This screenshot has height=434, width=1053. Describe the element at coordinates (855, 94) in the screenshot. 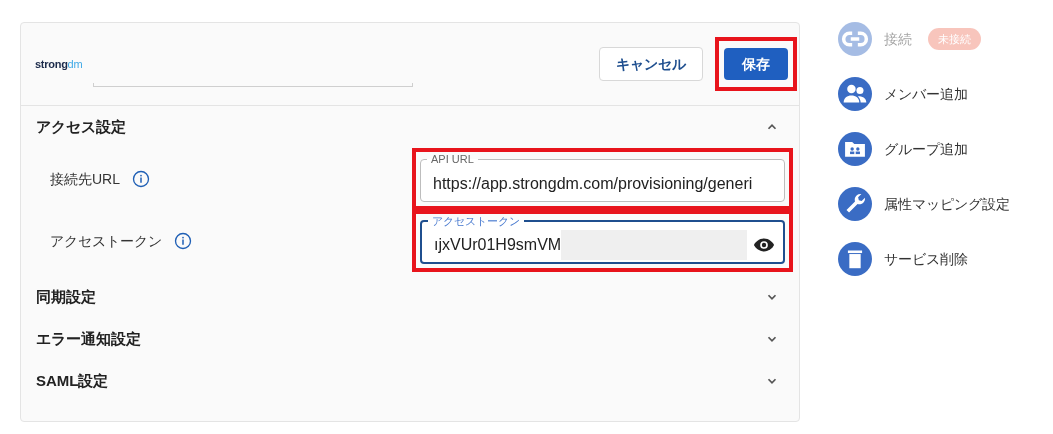

I see `people-icon` at that location.